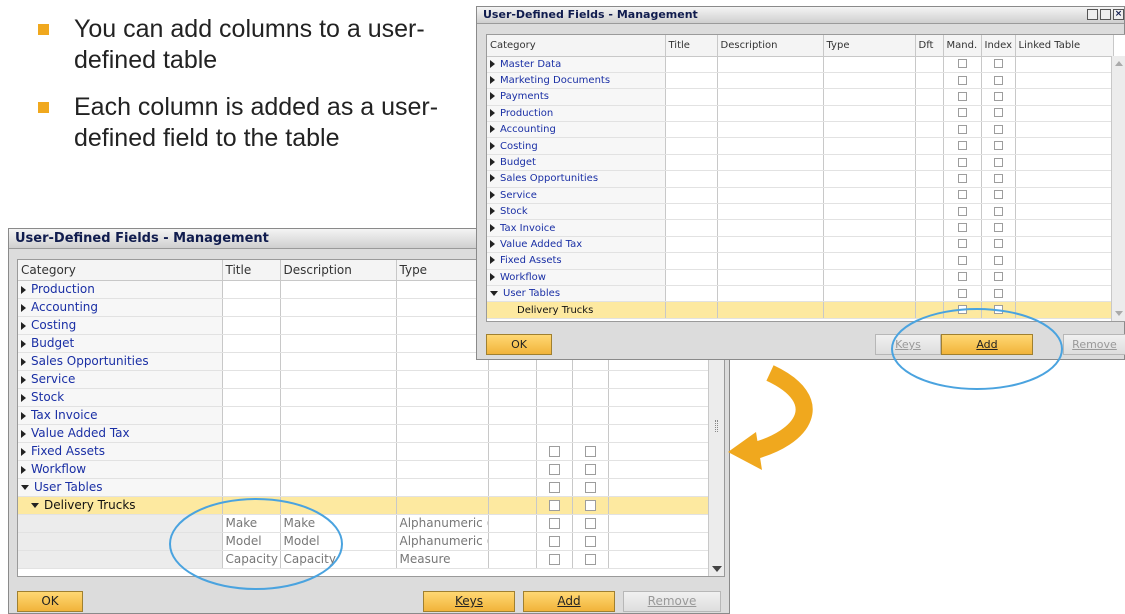 This screenshot has height=614, width=1125. I want to click on table-row: Marketing Documents, so click(800, 81).